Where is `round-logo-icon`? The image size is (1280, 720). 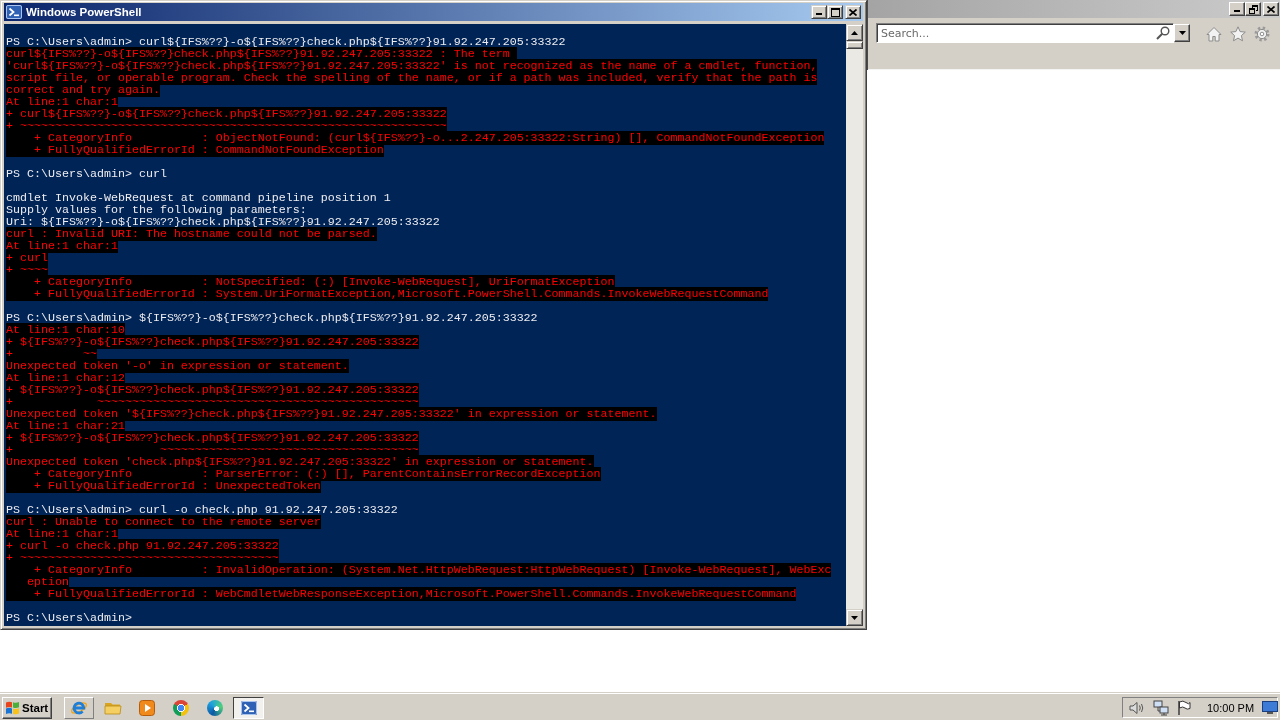 round-logo-icon is located at coordinates (181, 707).